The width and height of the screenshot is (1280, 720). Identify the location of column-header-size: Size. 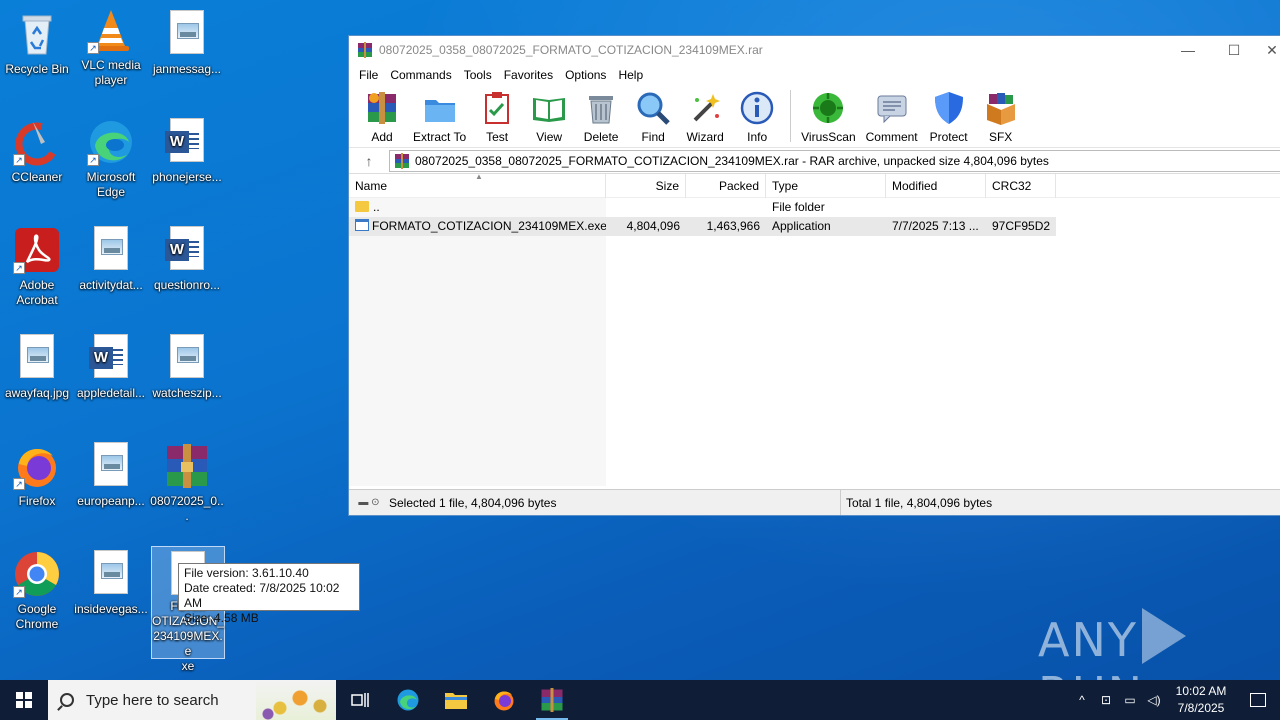
(646, 185).